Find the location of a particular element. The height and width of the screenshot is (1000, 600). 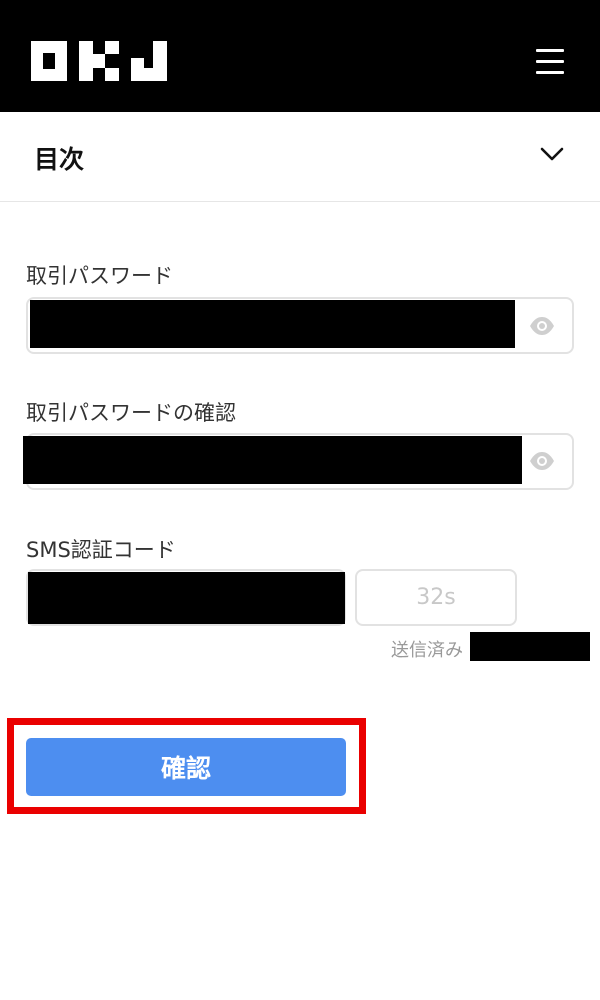

redacted-password-confirm-value is located at coordinates (272, 460).